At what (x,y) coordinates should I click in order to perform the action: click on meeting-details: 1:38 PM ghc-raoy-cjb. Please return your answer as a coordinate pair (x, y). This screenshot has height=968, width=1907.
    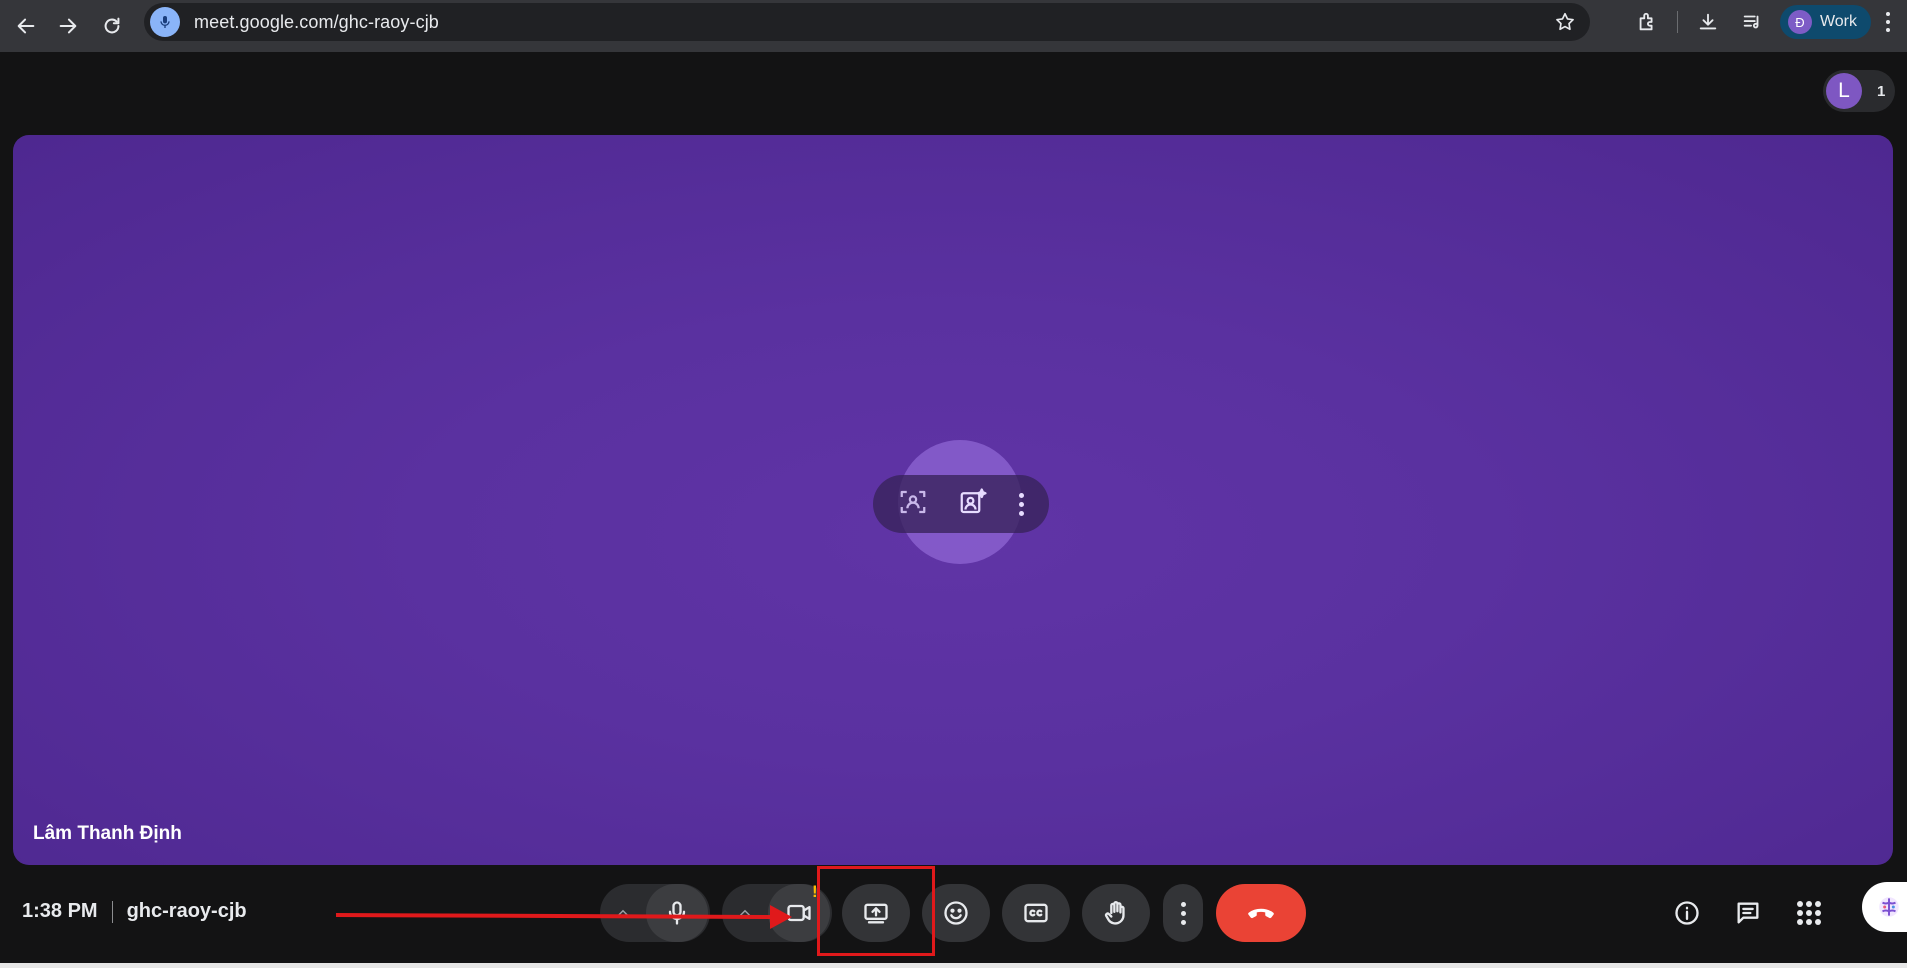
    Looking at the image, I should click on (134, 911).